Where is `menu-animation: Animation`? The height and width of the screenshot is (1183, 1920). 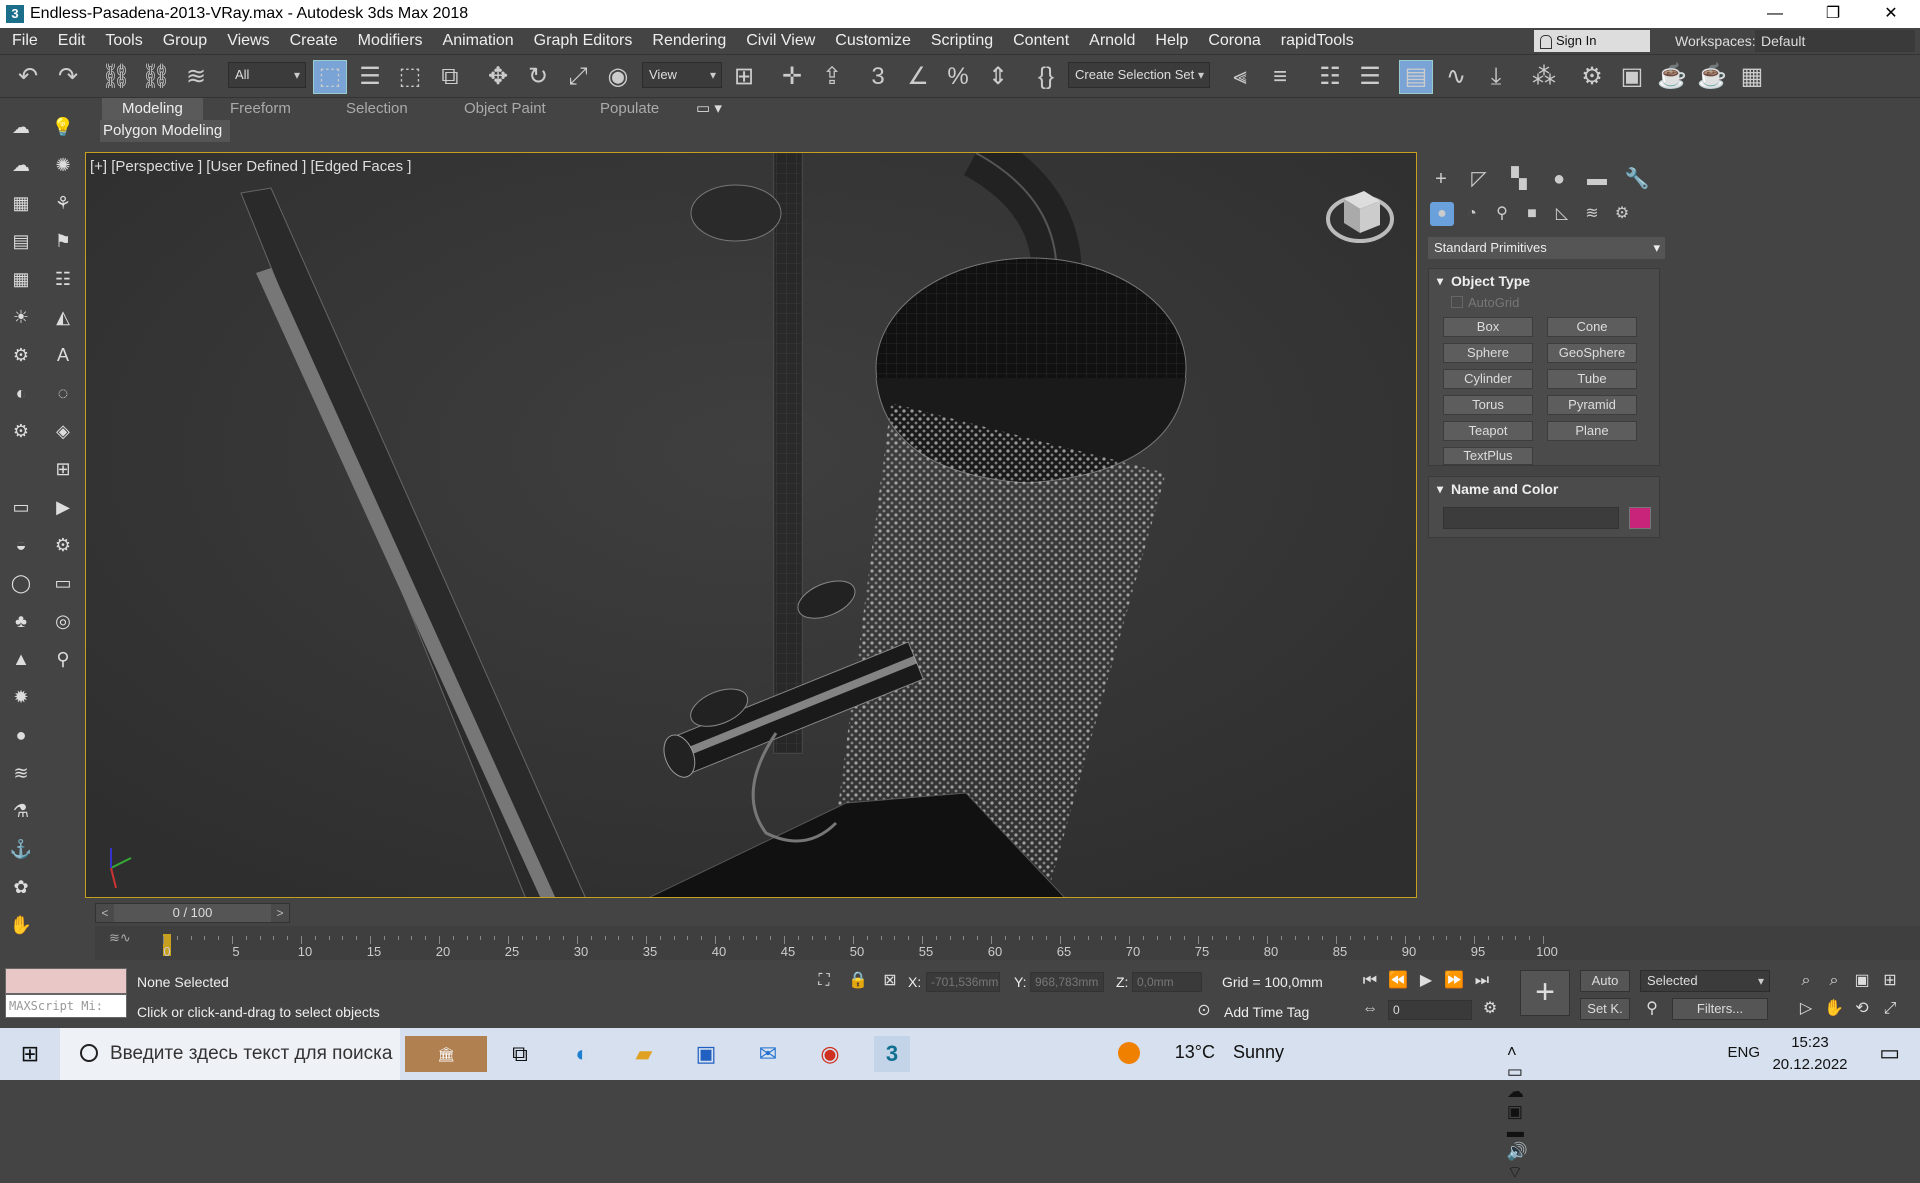 menu-animation: Animation is located at coordinates (478, 41).